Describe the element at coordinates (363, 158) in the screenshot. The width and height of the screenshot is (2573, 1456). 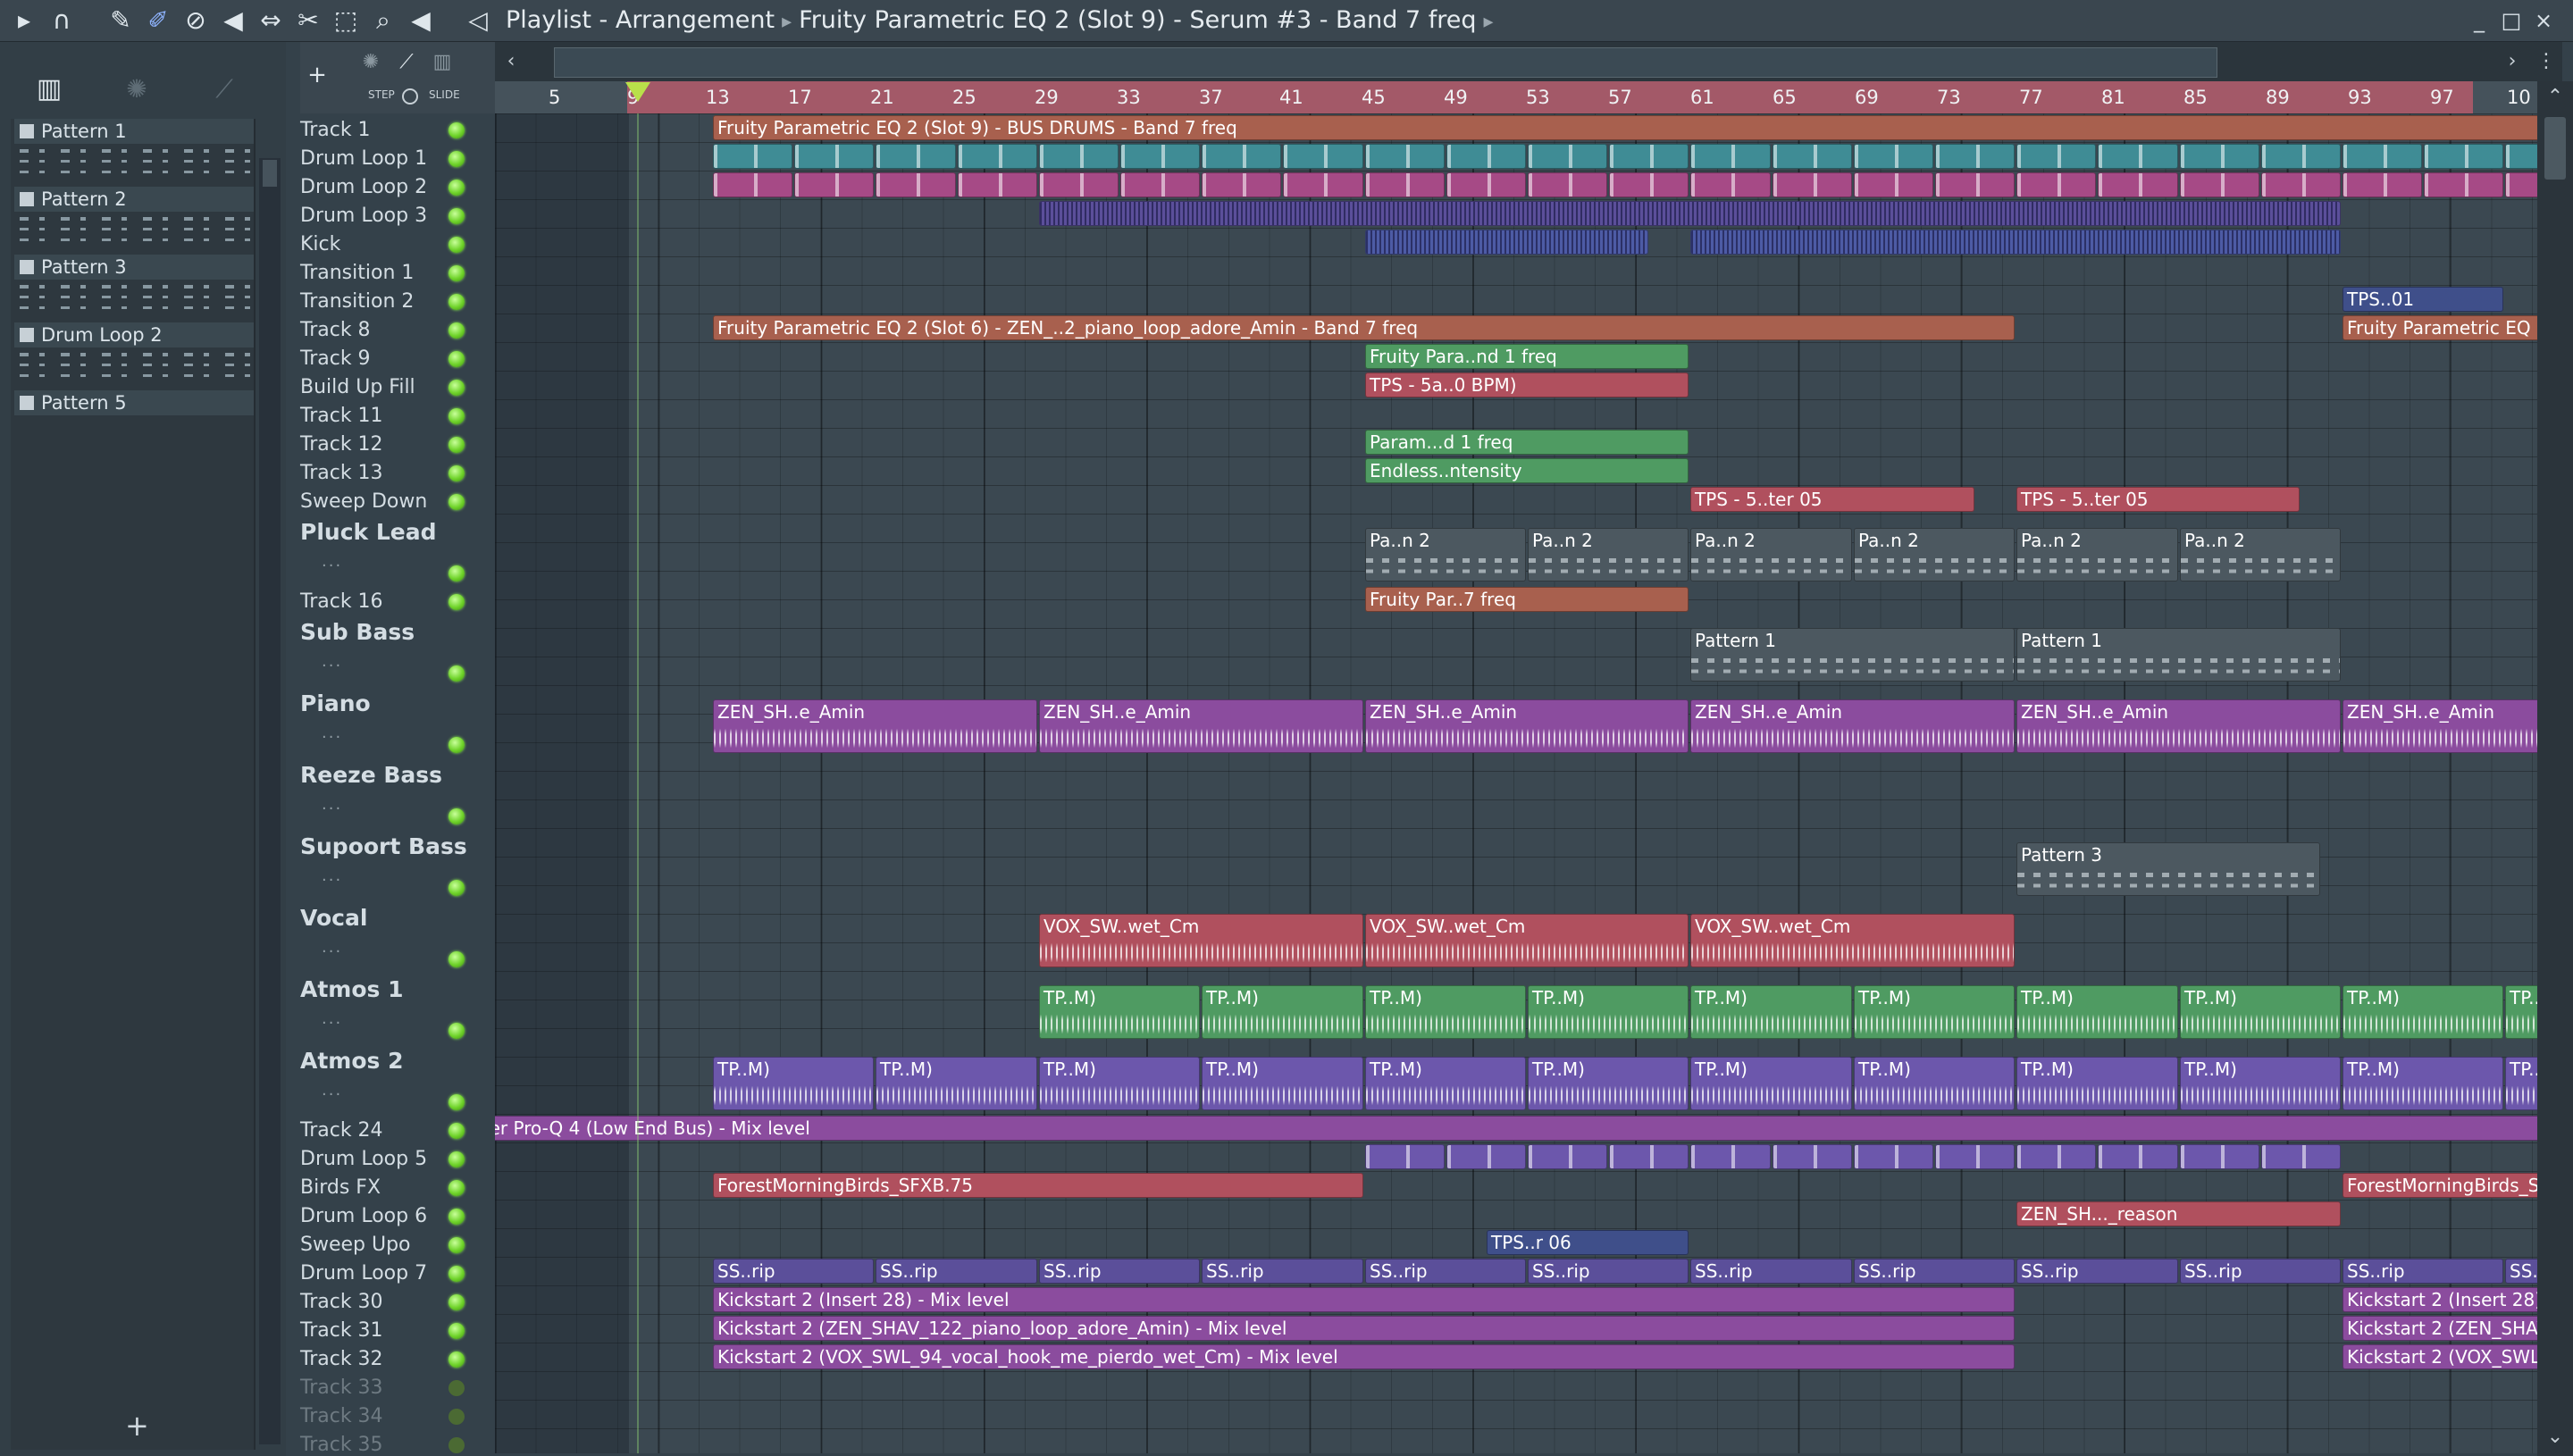
I see `track-name: Drum Loop 1` at that location.